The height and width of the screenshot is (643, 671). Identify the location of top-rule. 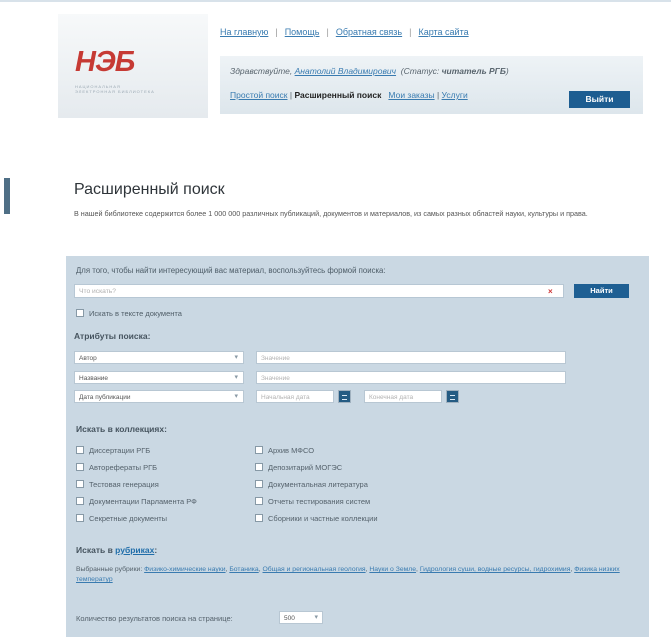
(335, 1).